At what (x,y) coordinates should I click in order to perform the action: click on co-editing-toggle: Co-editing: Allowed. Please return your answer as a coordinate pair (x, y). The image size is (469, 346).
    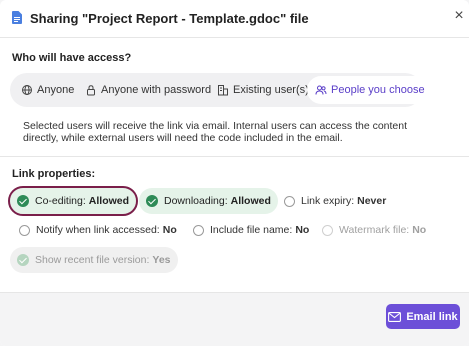
    Looking at the image, I should click on (73, 201).